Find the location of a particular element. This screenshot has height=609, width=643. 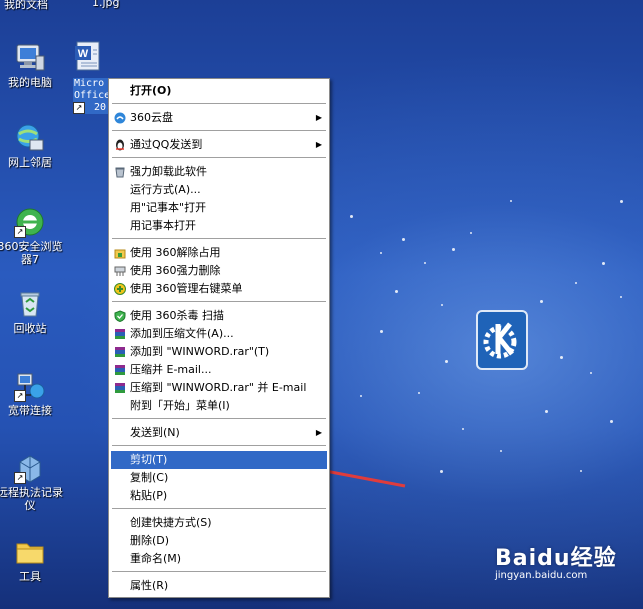

menu-item-label: 复制(C) is located at coordinates (149, 477).